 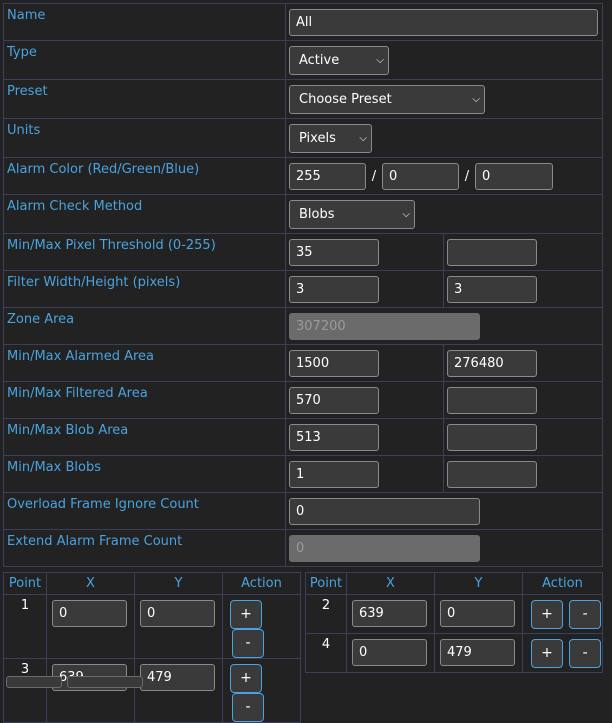 I want to click on extend-alarm-cell: 0, so click(x=444, y=548).